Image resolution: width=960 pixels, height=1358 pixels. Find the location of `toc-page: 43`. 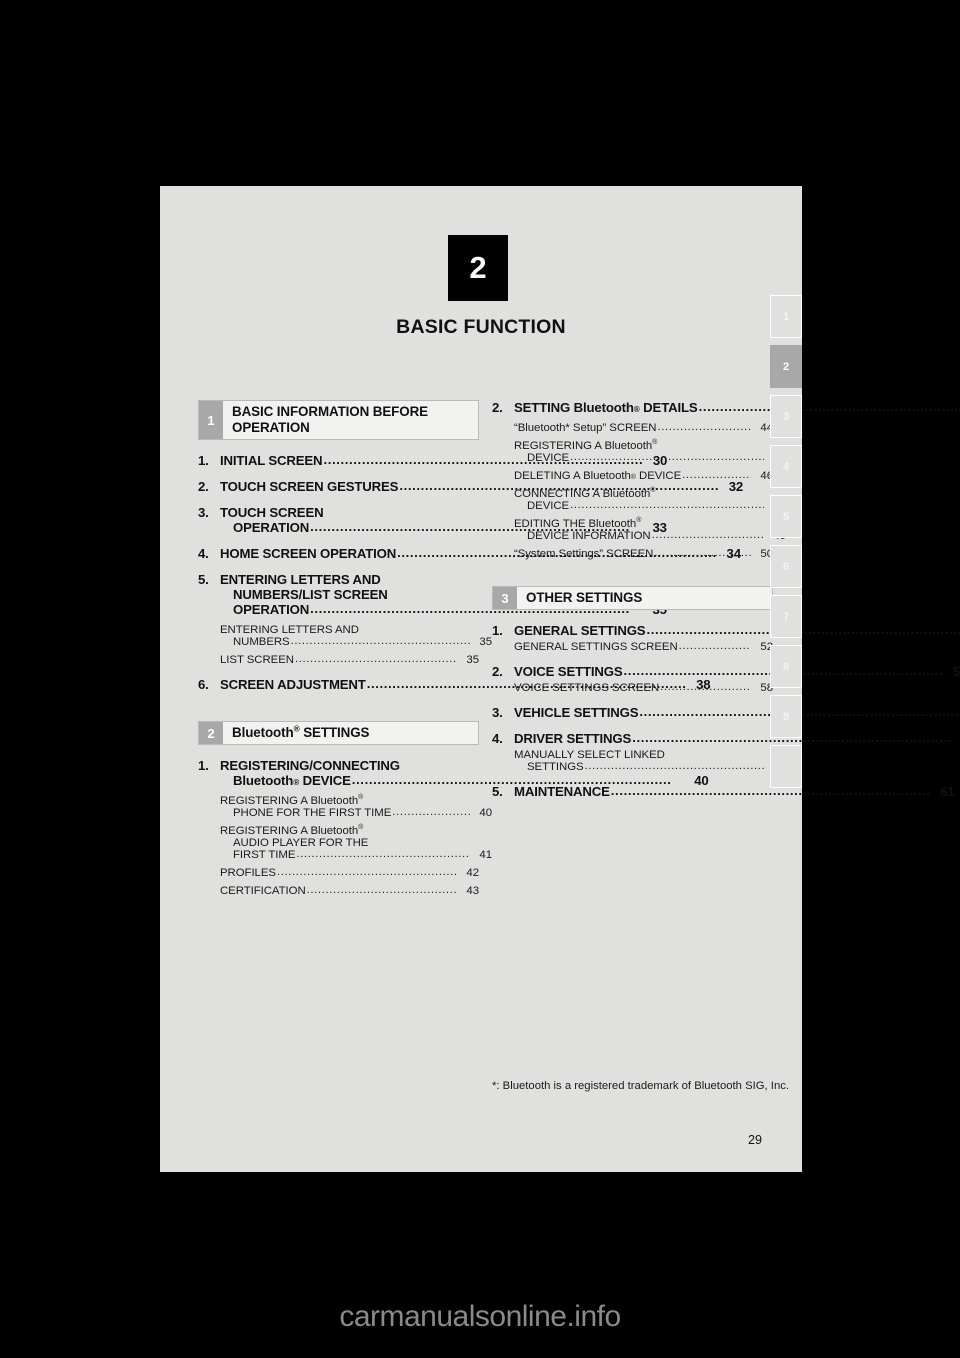

toc-page: 43 is located at coordinates (472, 891).